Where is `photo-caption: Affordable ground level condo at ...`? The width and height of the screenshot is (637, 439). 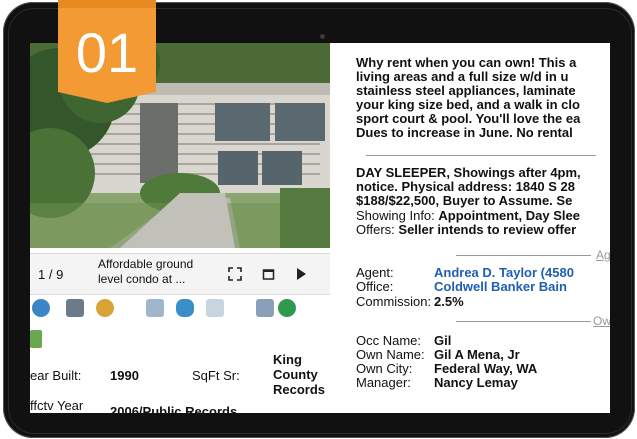 photo-caption: Affordable ground level condo at ... is located at coordinates (146, 271).